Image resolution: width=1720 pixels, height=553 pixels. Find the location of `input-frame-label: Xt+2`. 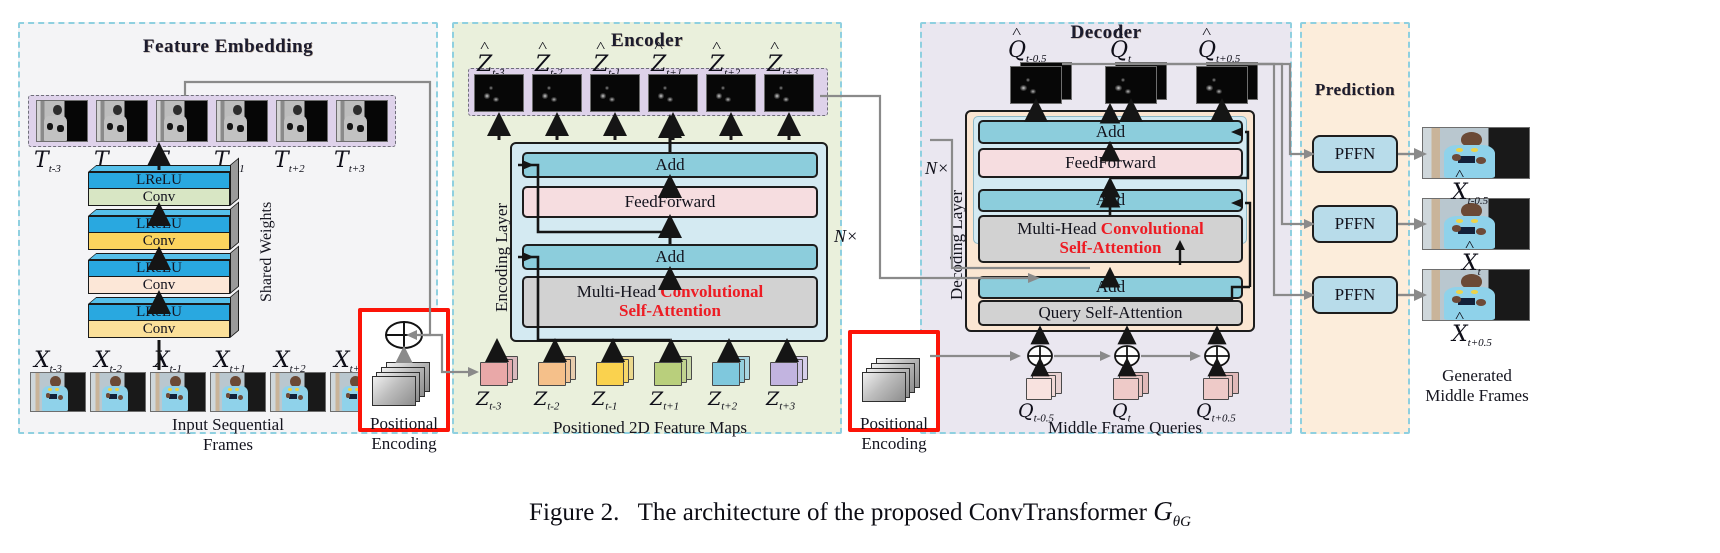

input-frame-label: Xt+2 is located at coordinates (290, 361).